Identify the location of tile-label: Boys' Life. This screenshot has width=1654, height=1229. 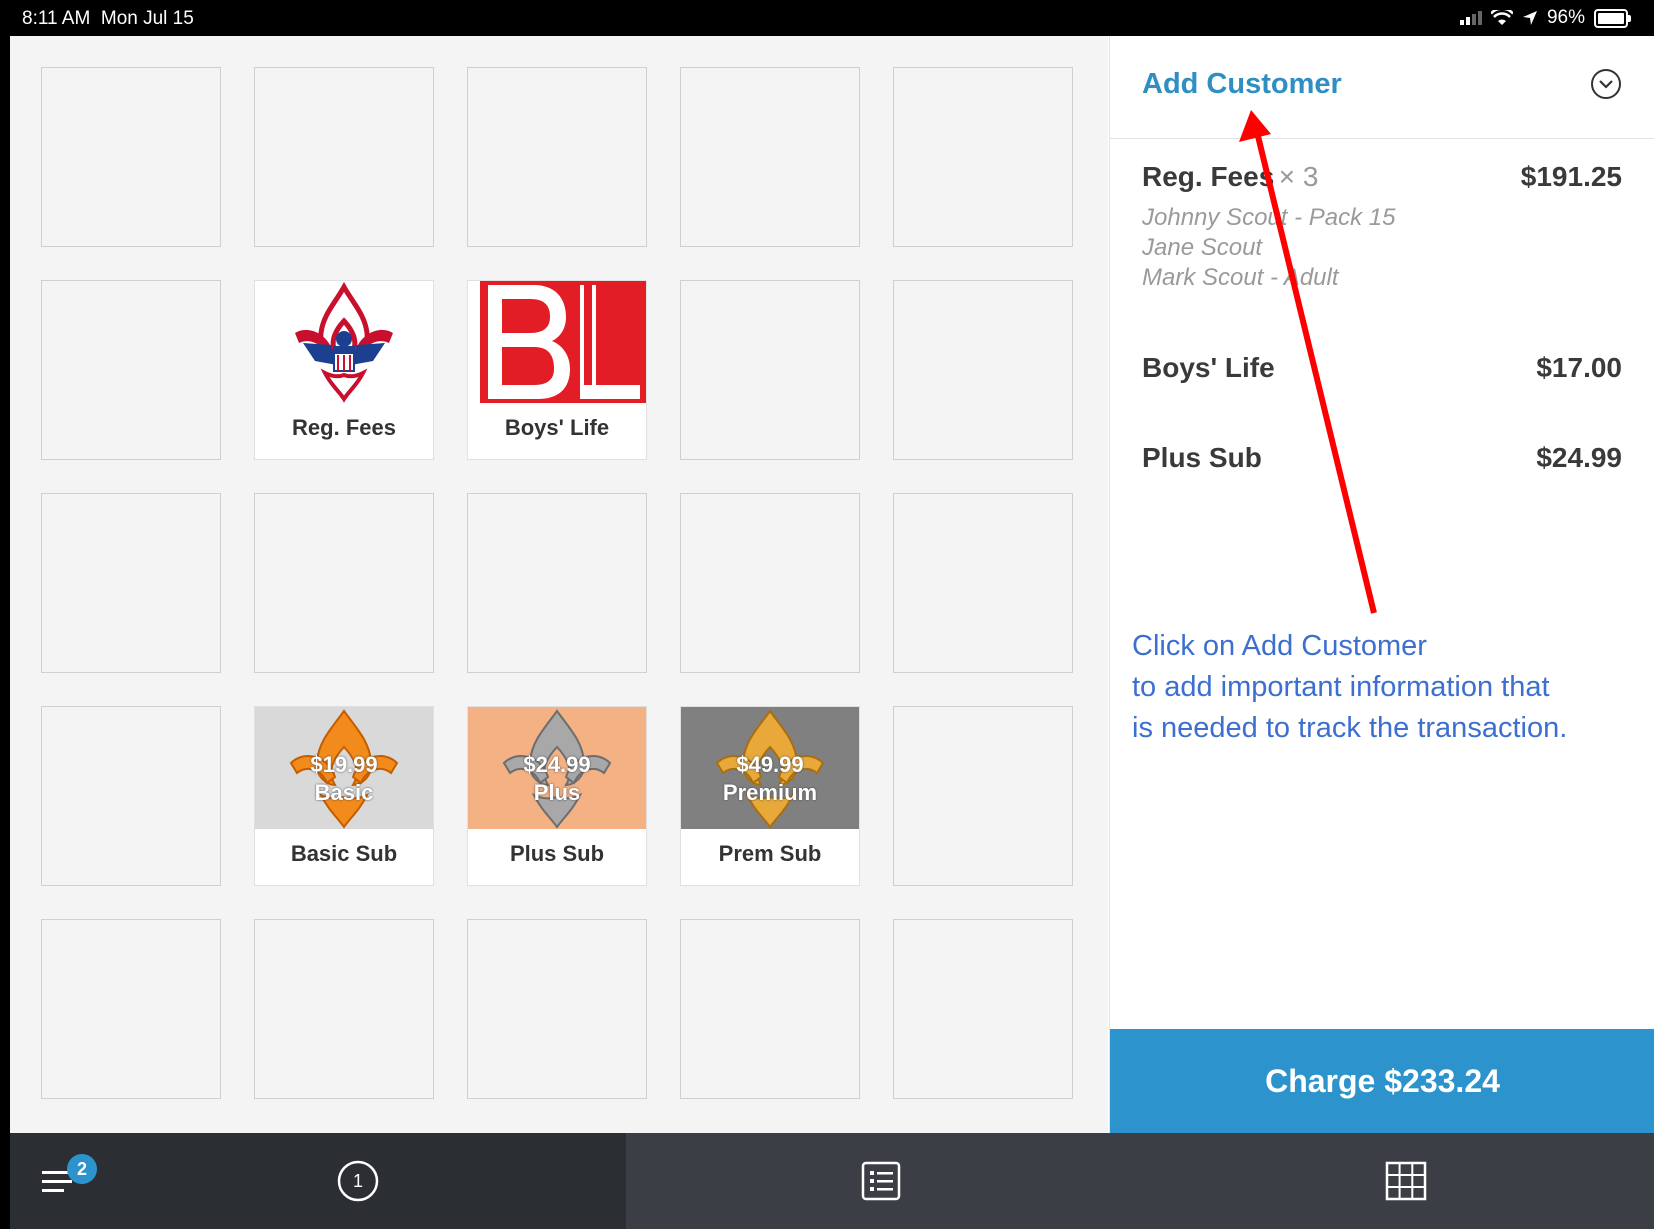
(557, 427).